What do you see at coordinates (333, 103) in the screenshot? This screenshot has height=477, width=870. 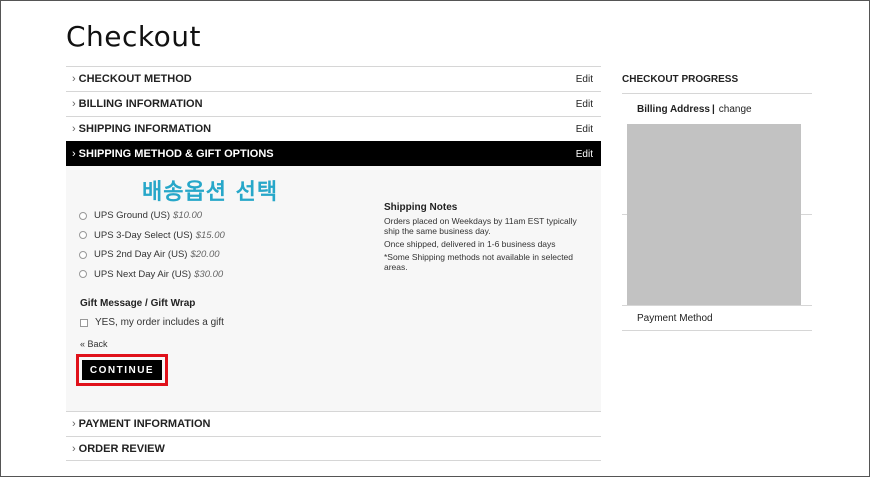 I see `step-billing-information: › BILLING INFORMATION Edit` at bounding box center [333, 103].